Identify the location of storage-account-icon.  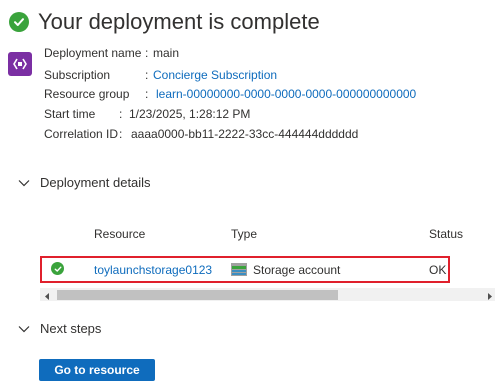
(239, 269).